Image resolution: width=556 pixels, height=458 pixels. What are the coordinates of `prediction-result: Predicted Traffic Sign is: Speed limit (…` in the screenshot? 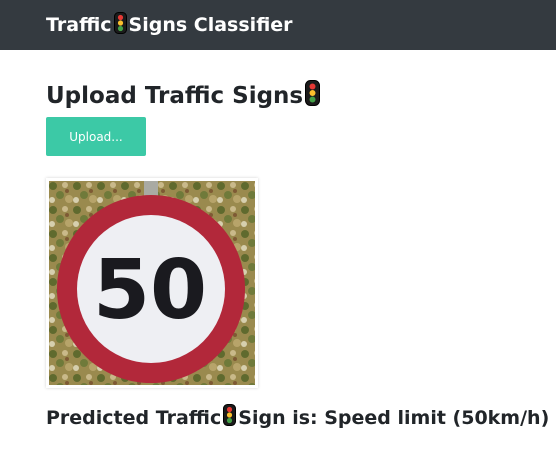 It's located at (297, 417).